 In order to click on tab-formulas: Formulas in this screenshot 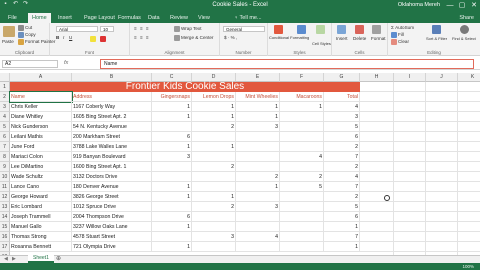, I will do `click(129, 18)`.